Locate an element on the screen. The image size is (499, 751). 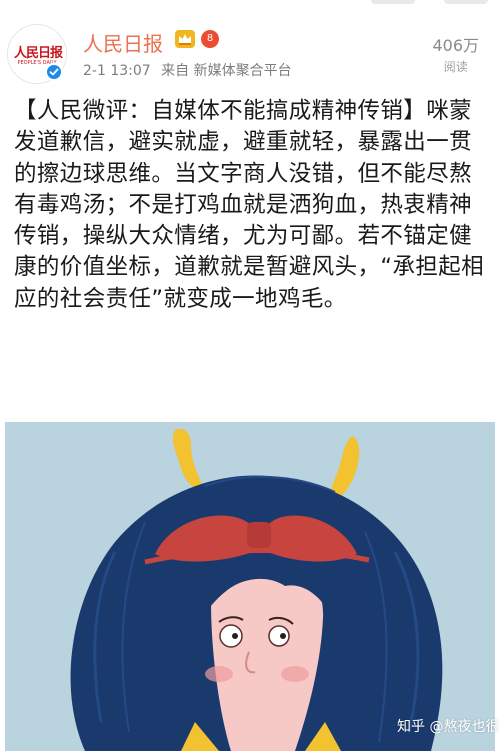
top-tab-left is located at coordinates (393, 2).